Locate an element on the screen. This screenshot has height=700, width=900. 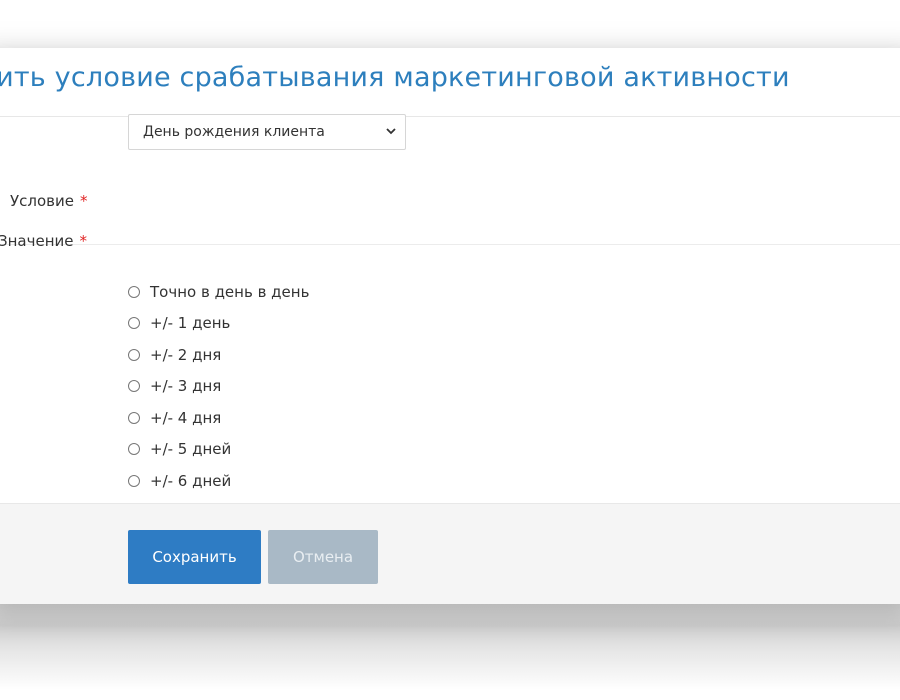
value-label-text: Значение is located at coordinates (37, 241).